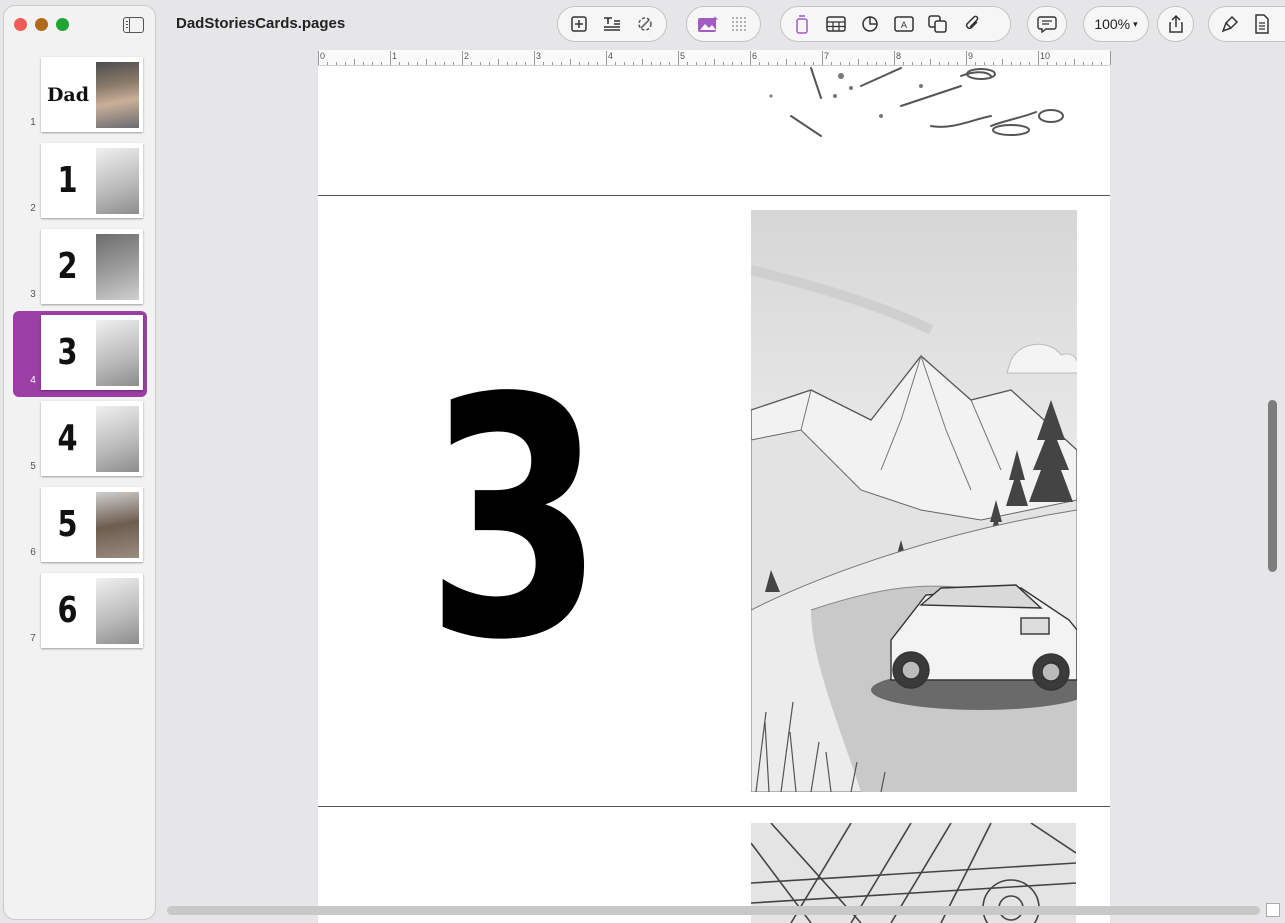  What do you see at coordinates (67, 180) in the screenshot?
I see `thumbnail-label: 1` at bounding box center [67, 180].